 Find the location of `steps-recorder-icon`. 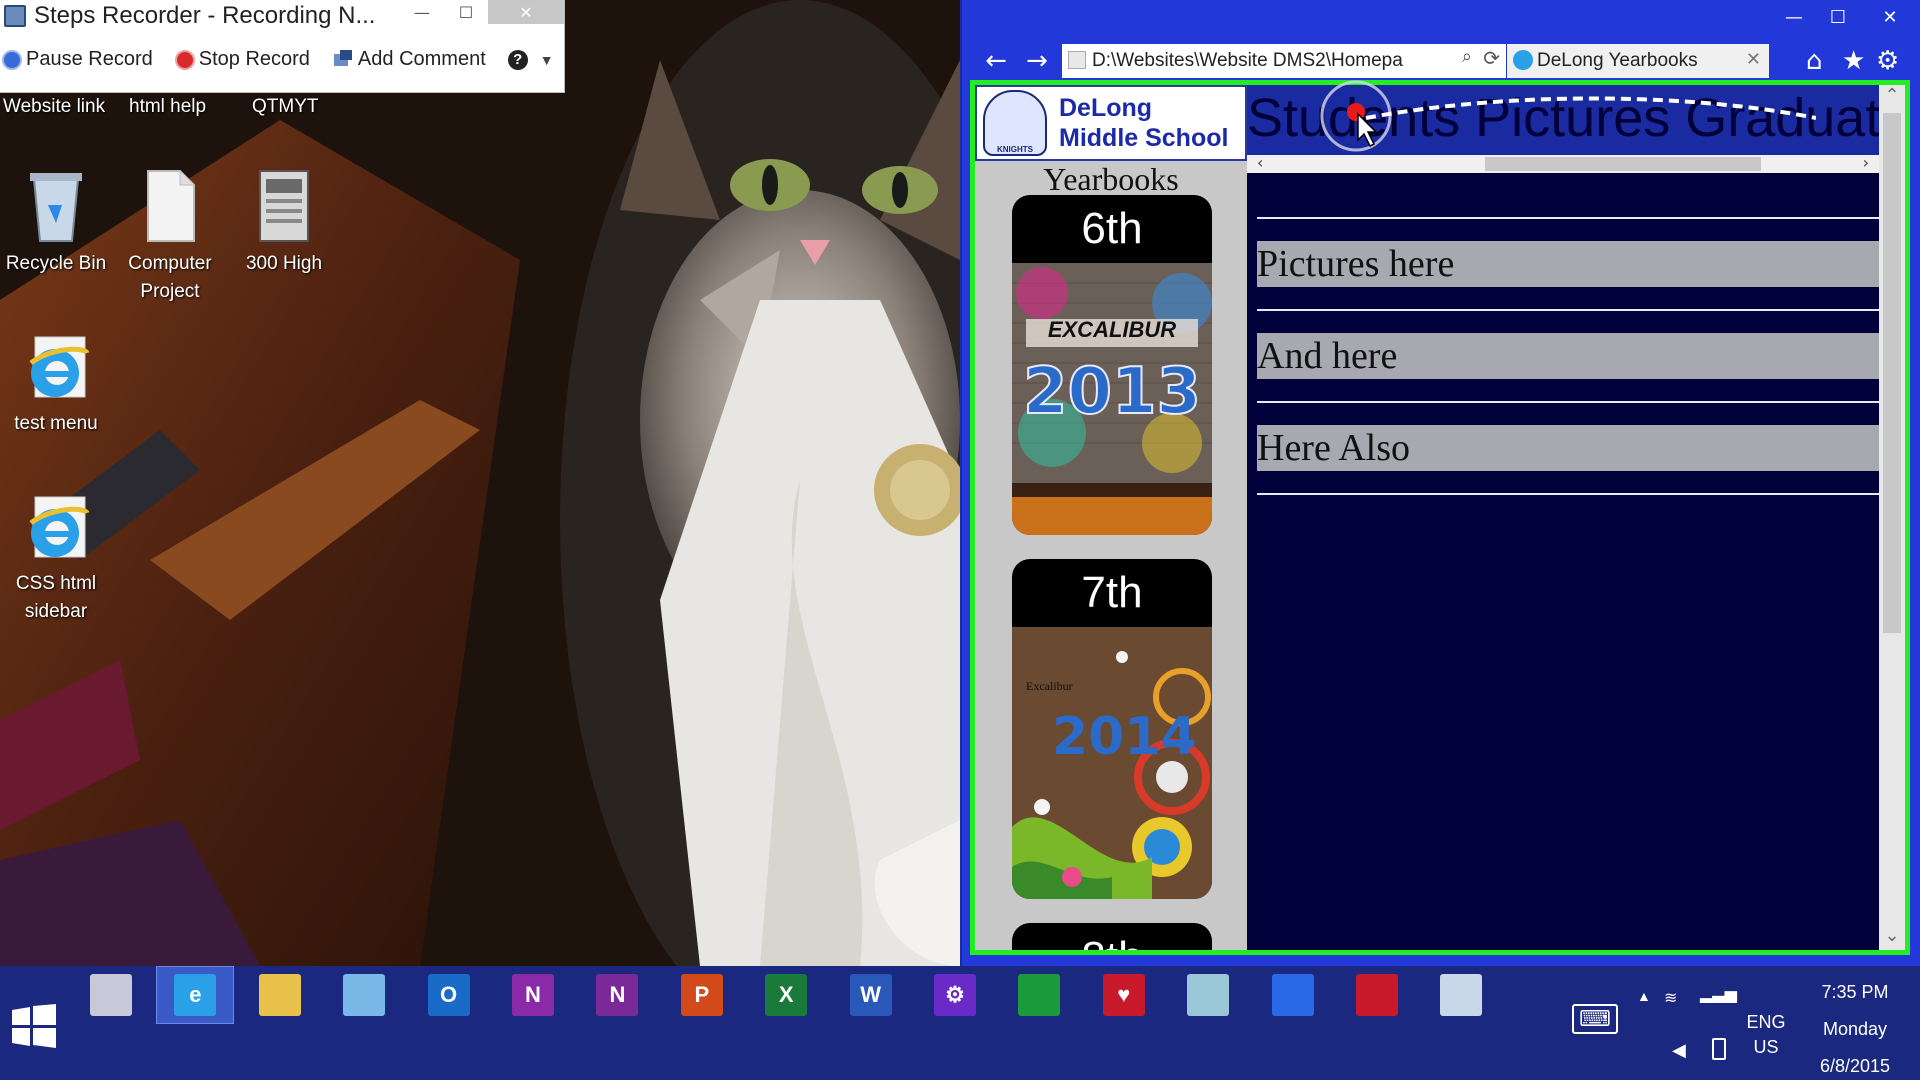

steps-recorder-icon is located at coordinates (1461, 995).